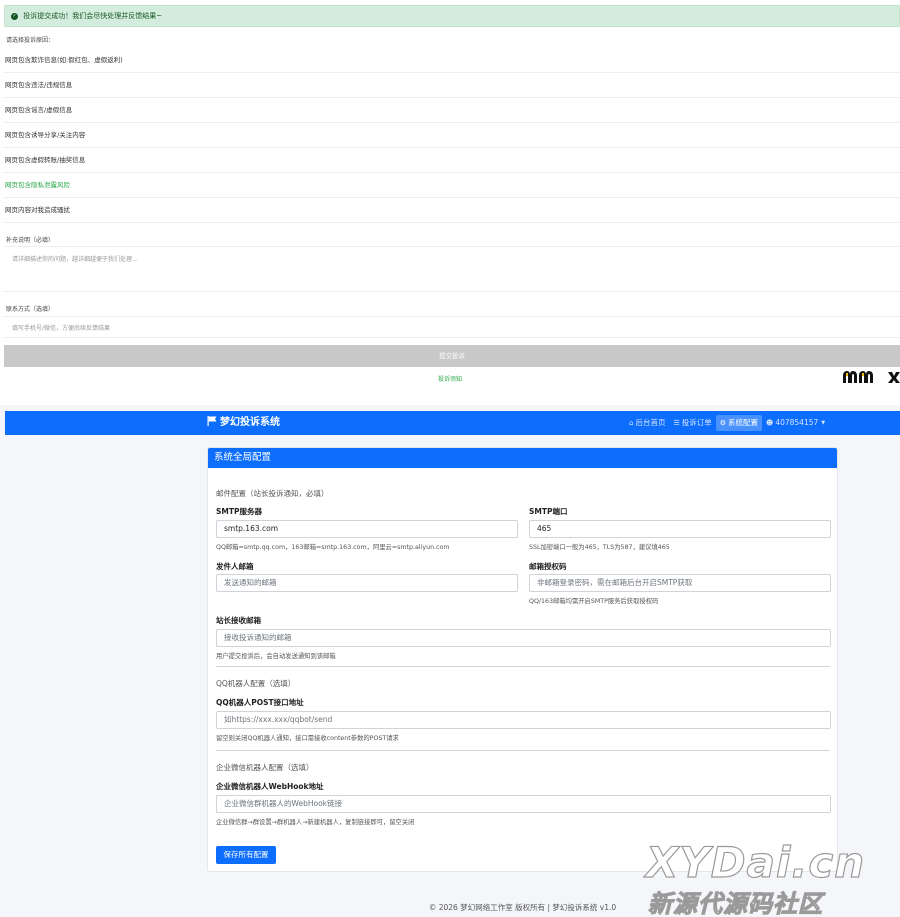  I want to click on card-title: 系统全局配置, so click(522, 458).